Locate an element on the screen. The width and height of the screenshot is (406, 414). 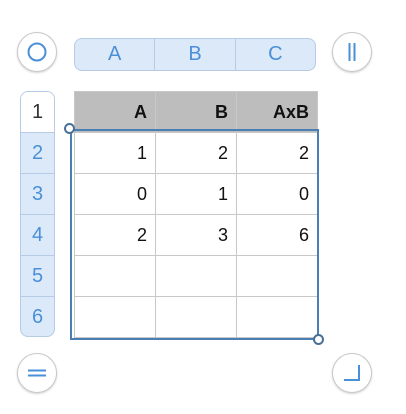
column-header-b: B is located at coordinates (195, 54).